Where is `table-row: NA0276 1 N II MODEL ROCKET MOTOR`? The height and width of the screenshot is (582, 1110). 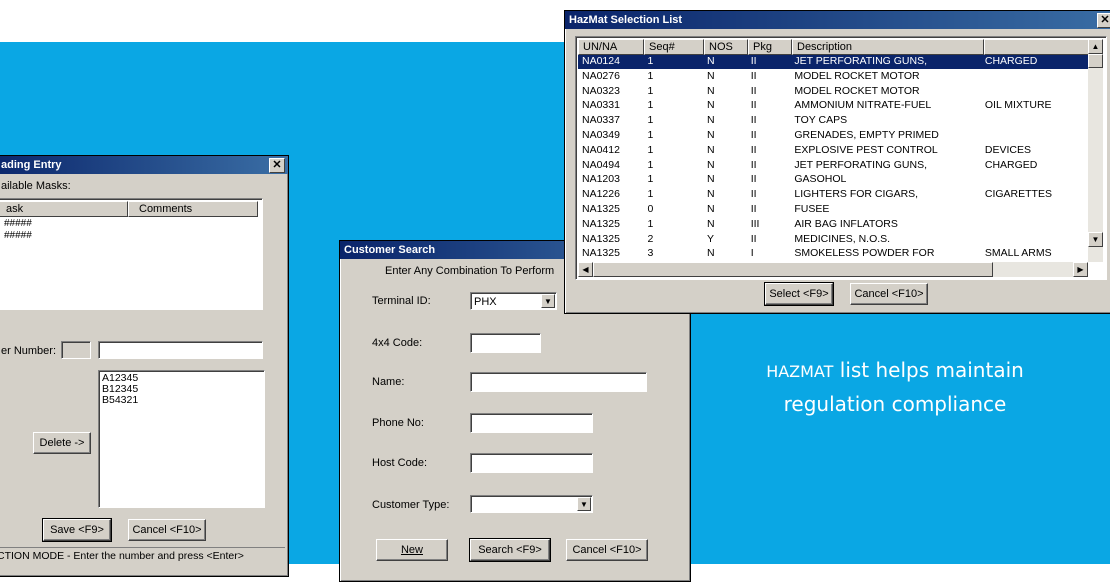 table-row: NA0276 1 N II MODEL ROCKET MOTOR is located at coordinates (833, 77).